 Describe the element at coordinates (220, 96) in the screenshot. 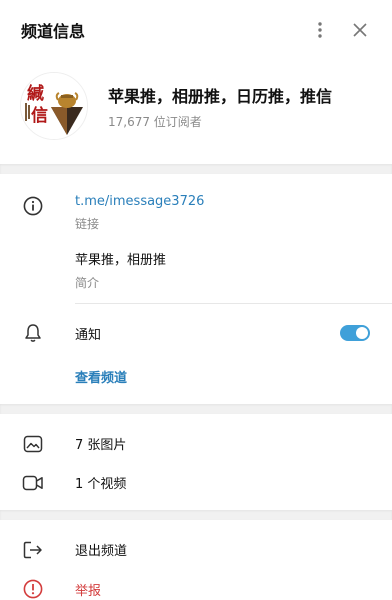

I see `channel-name: 苹果推，相册推，日历推，推信` at that location.